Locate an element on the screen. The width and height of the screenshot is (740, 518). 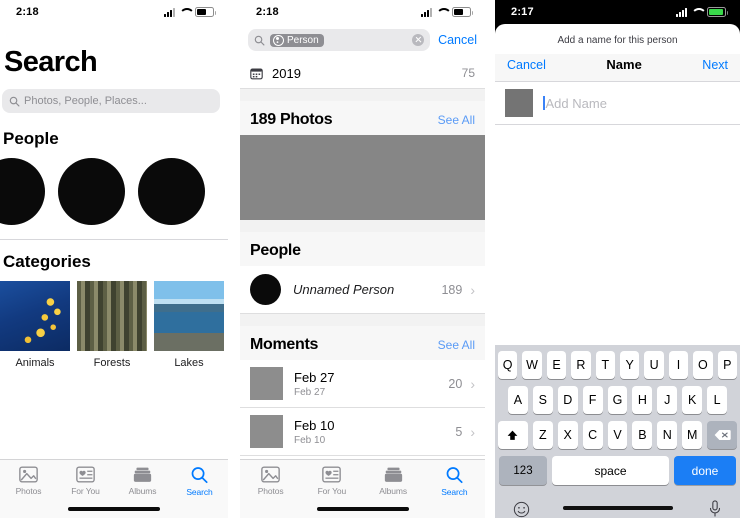
name-input-row: Add Name is located at coordinates (617, 103).